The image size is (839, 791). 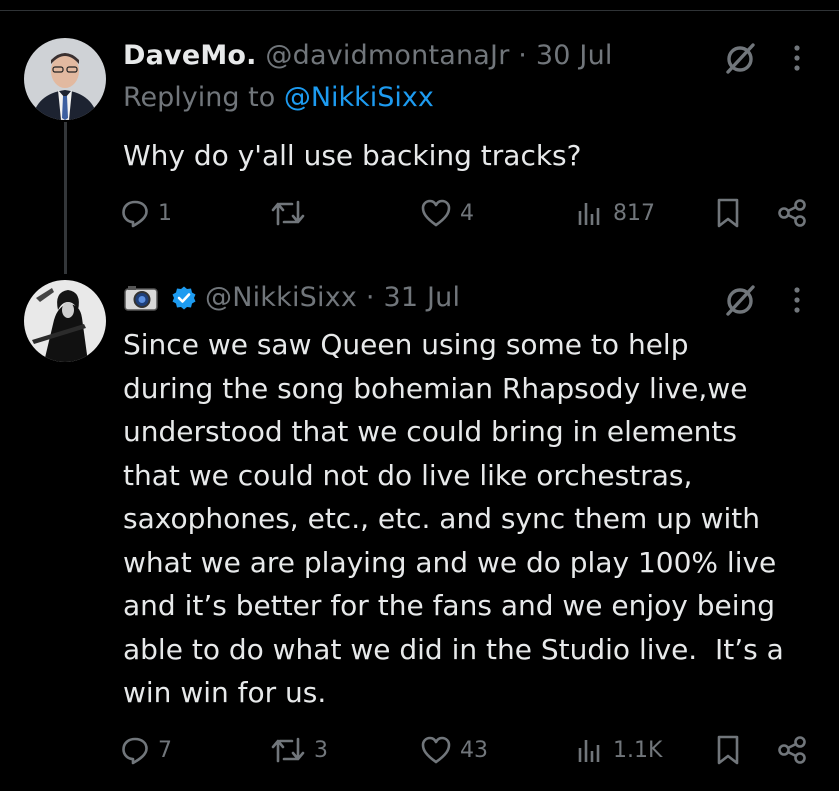 What do you see at coordinates (638, 750) in the screenshot?
I see `views-count: 1.1K` at bounding box center [638, 750].